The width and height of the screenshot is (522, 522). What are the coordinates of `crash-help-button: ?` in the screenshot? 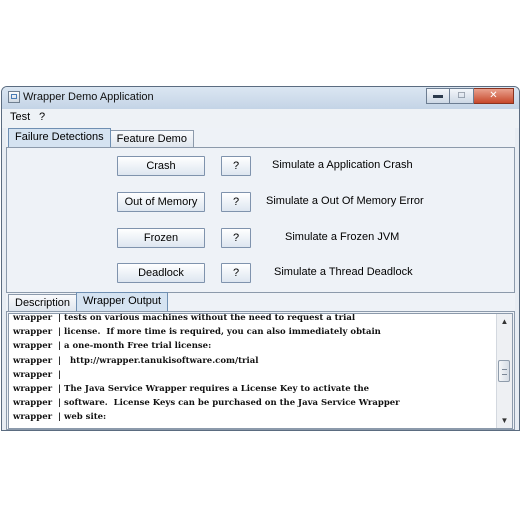 It's located at (236, 166).